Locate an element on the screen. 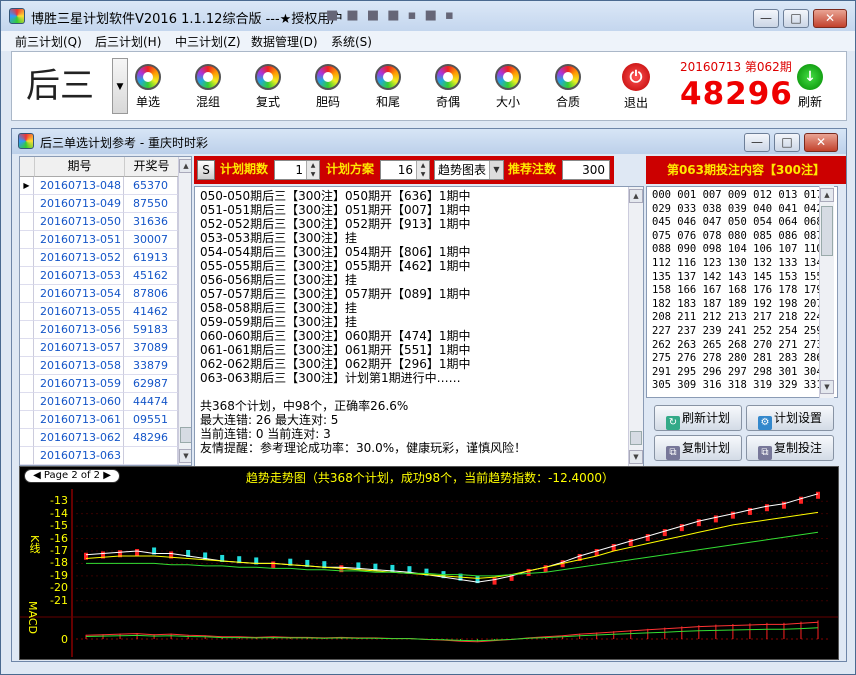 This screenshot has height=675, width=856. table-row: 20160713-062 48296 is located at coordinates (105, 438).